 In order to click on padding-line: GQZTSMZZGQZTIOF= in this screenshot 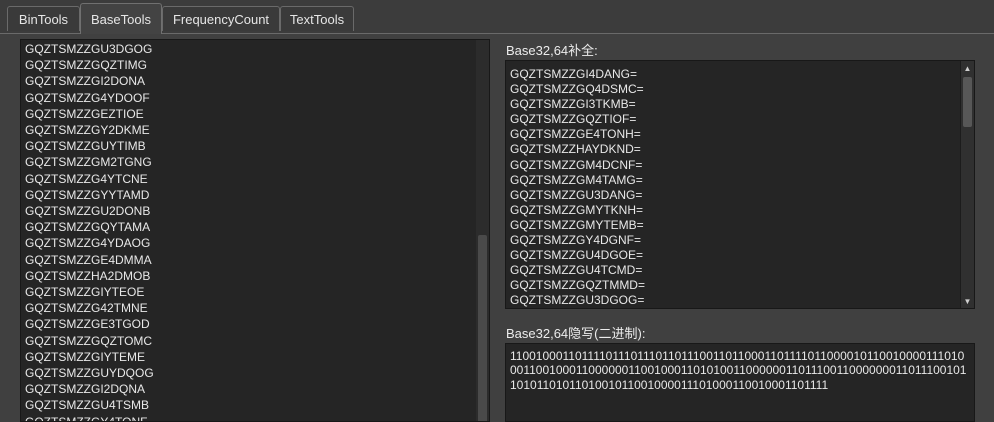, I will do `click(573, 119)`.